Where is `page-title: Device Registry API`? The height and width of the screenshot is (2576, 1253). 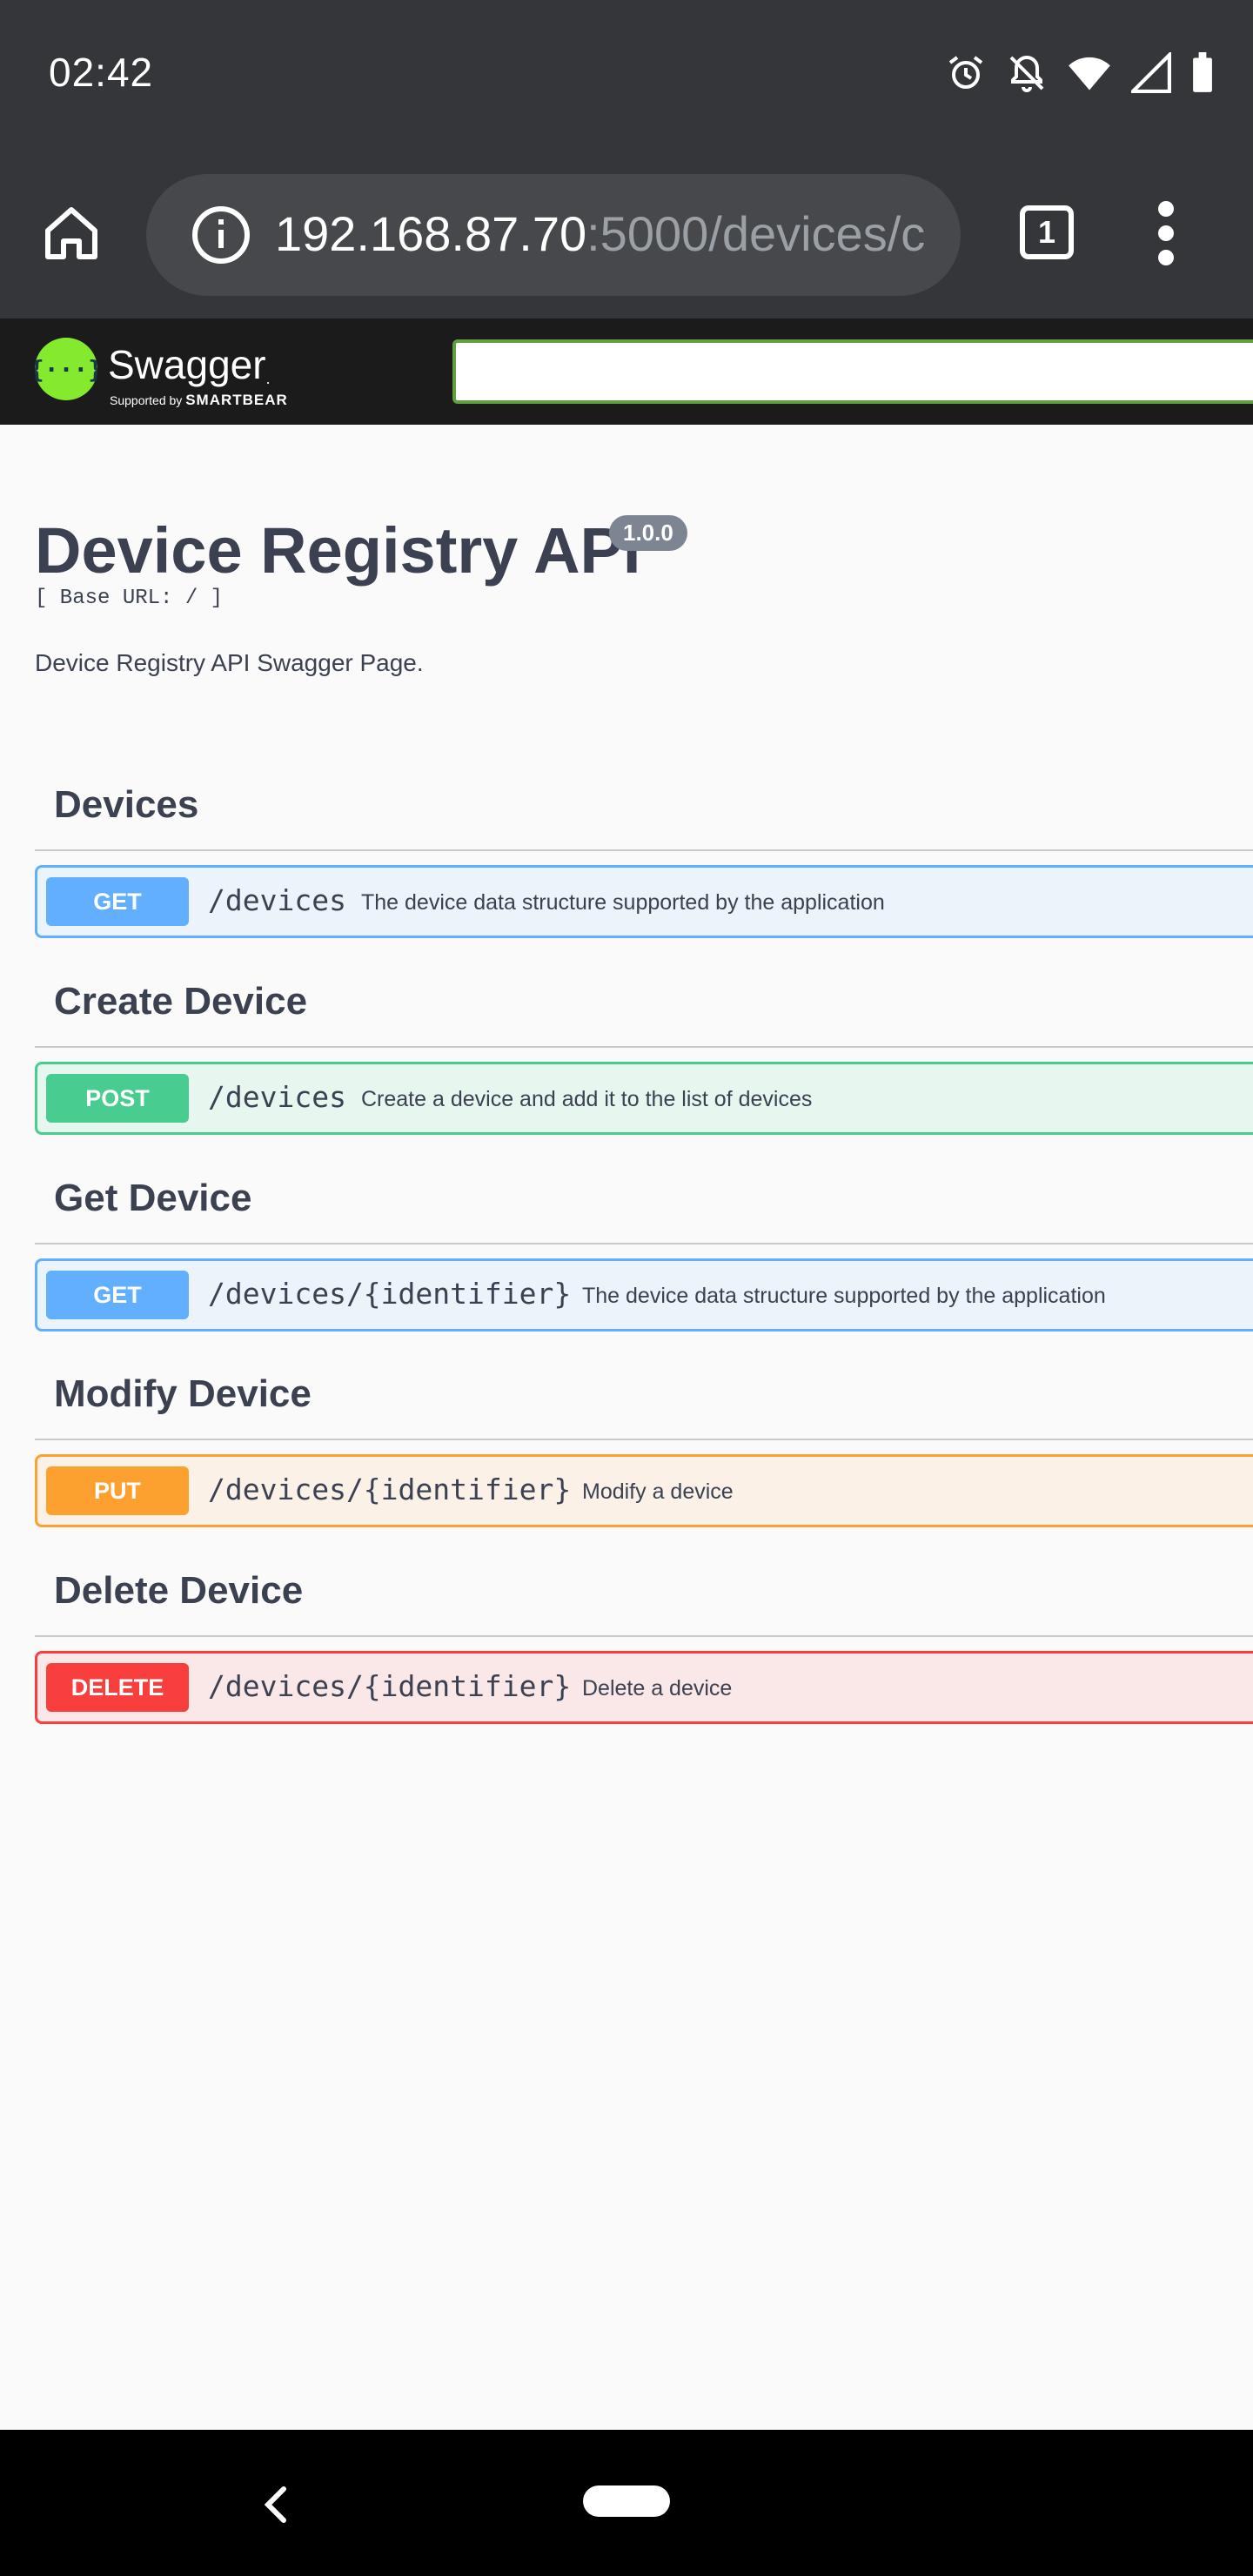
page-title: Device Registry API is located at coordinates (338, 550).